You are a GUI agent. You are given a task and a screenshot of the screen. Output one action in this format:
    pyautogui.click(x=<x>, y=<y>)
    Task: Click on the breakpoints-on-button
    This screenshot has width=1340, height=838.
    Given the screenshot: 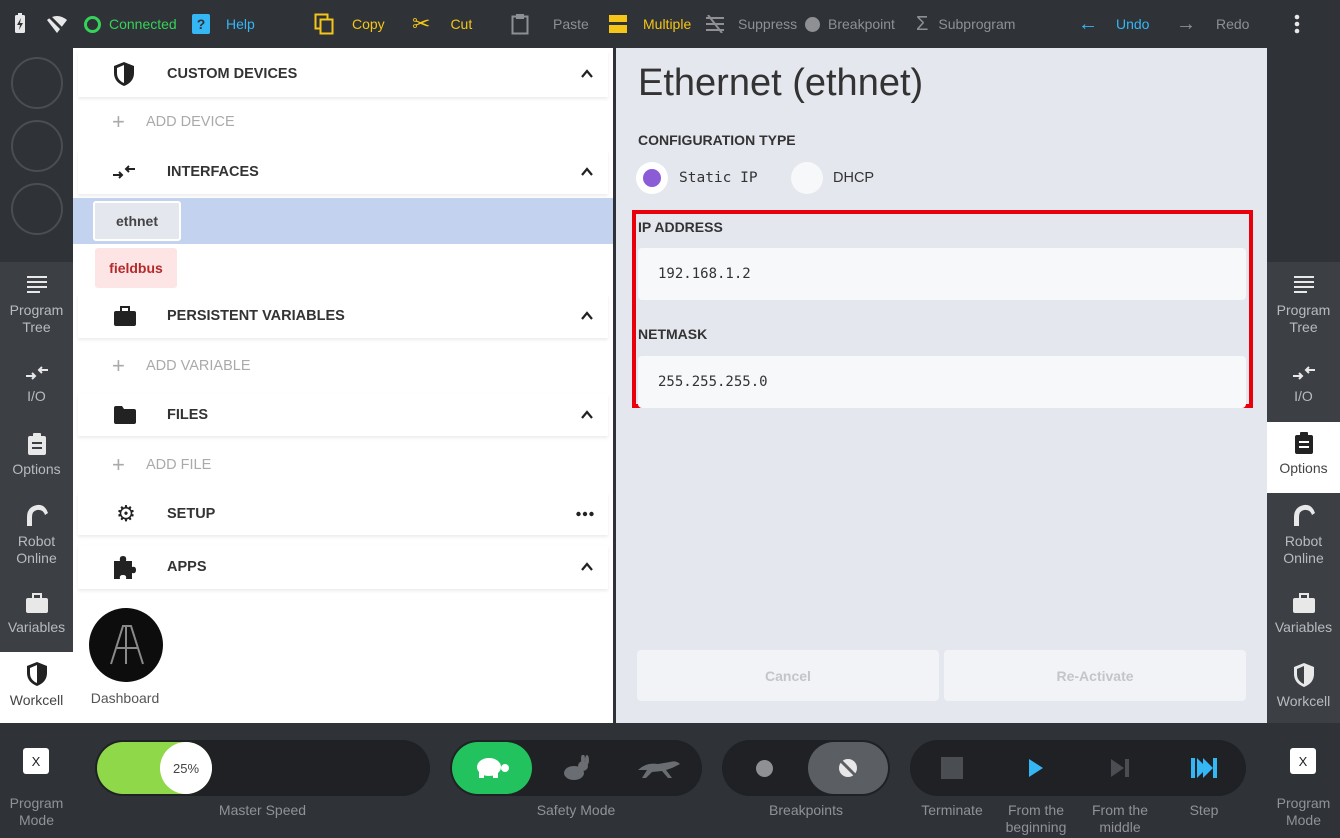 What is the action you would take?
    pyautogui.click(x=764, y=768)
    